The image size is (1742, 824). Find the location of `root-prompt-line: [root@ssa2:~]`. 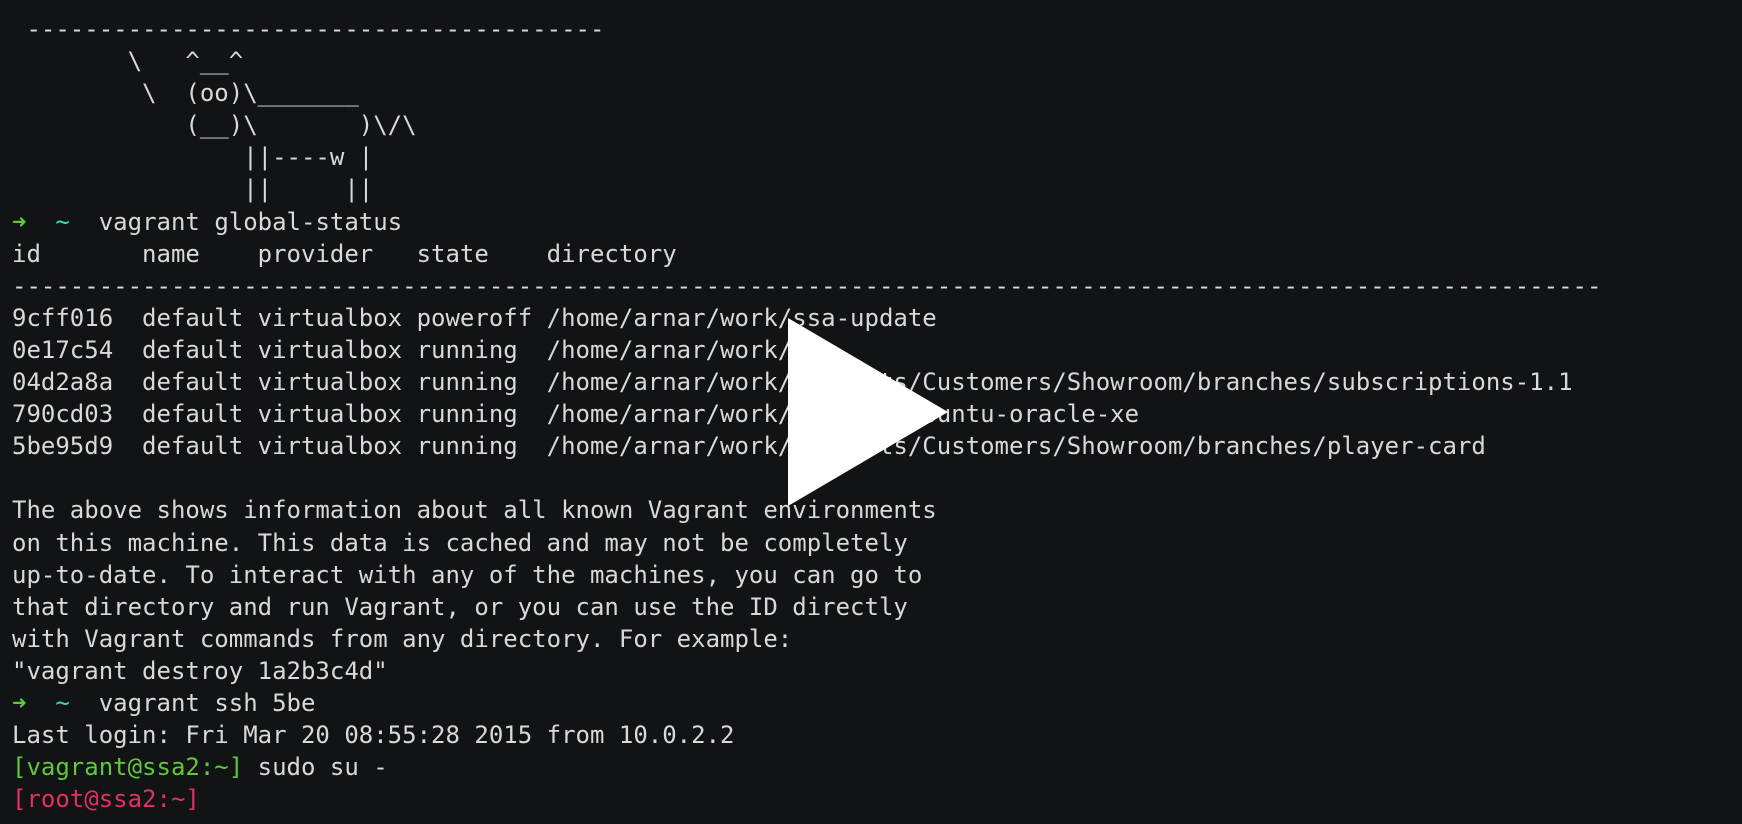

root-prompt-line: [root@ssa2:~] is located at coordinates (877, 799).